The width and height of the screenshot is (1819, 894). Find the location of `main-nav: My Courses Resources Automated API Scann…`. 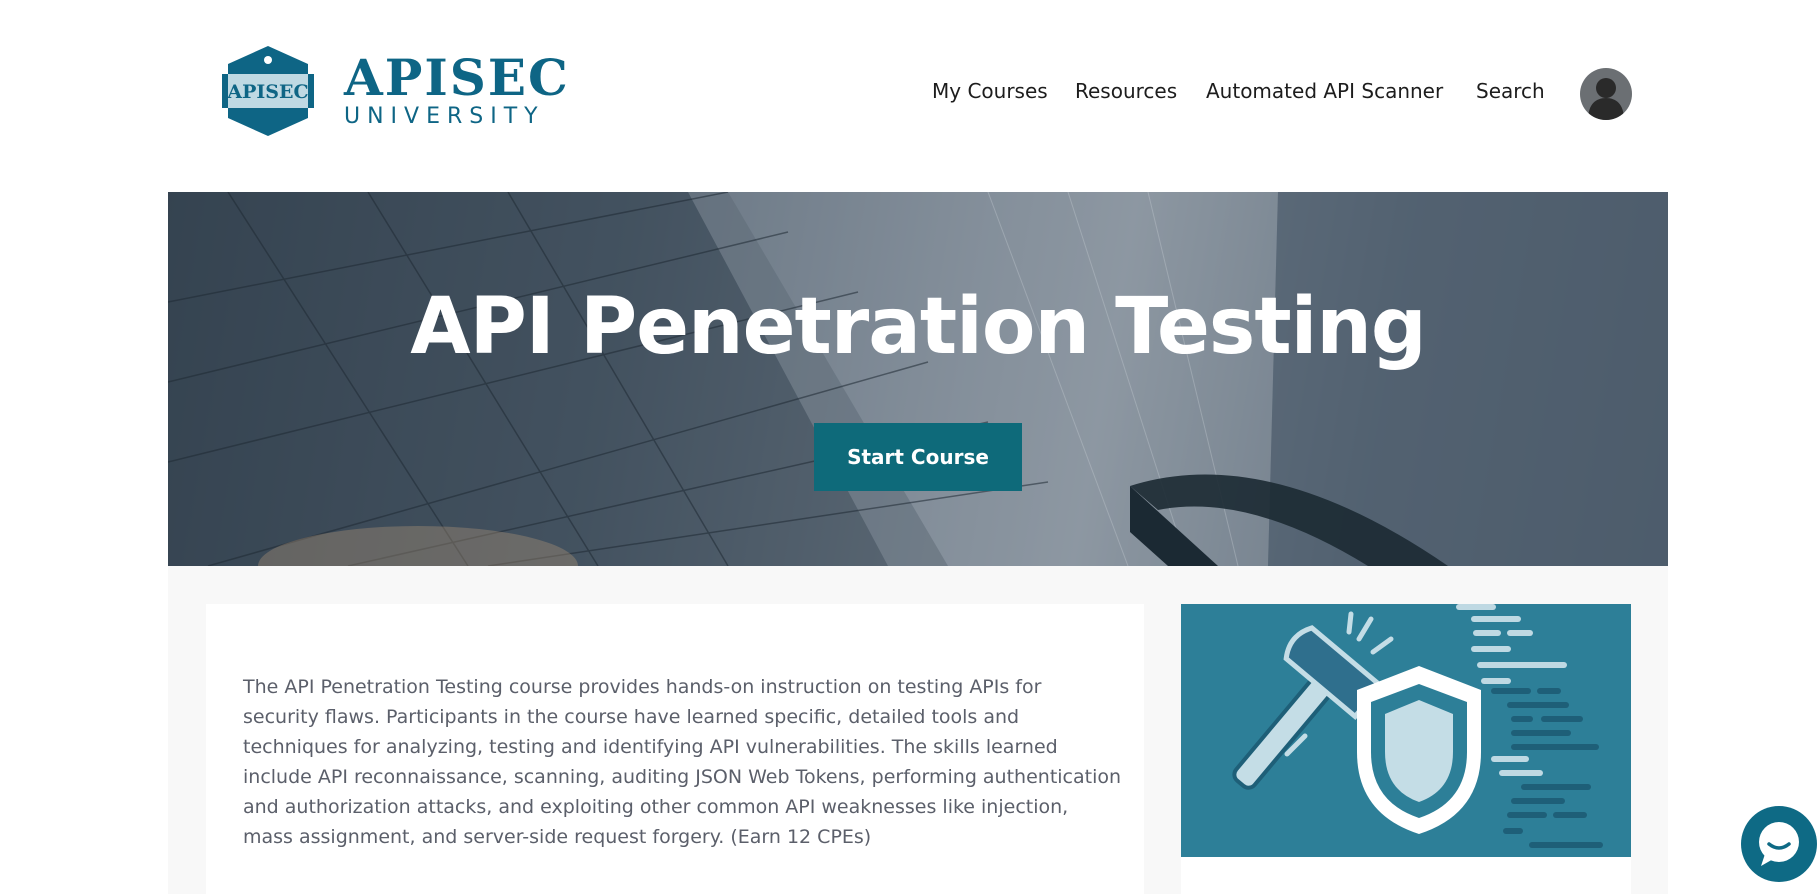

main-nav: My Courses Resources Automated API Scann… is located at coordinates (909, 93).